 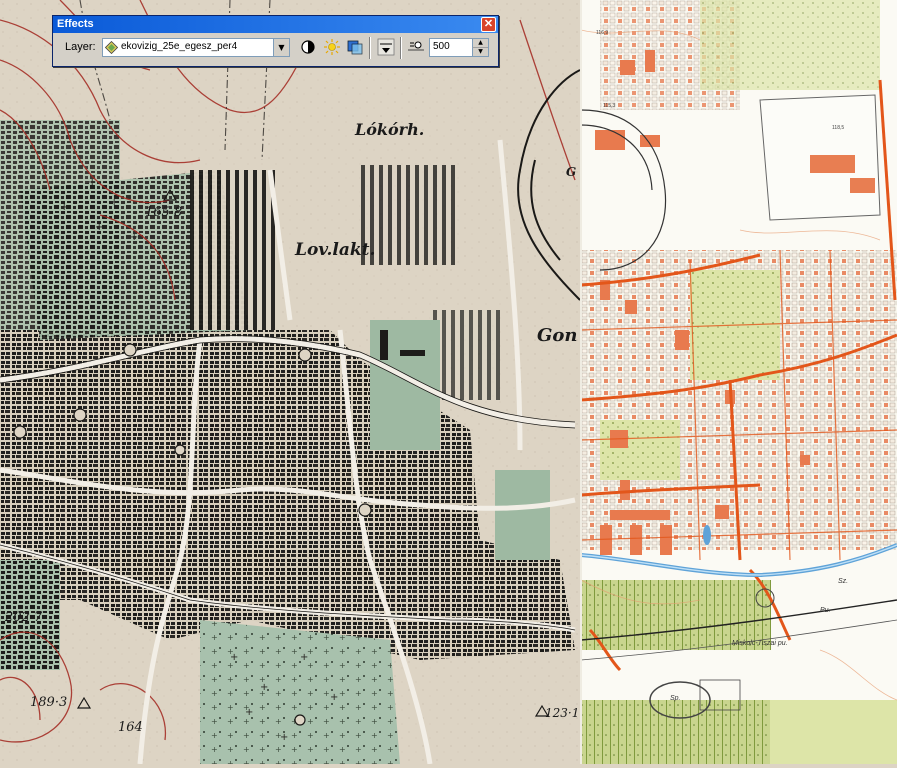 What do you see at coordinates (571, 172) in the screenshot?
I see `label-g: G` at bounding box center [571, 172].